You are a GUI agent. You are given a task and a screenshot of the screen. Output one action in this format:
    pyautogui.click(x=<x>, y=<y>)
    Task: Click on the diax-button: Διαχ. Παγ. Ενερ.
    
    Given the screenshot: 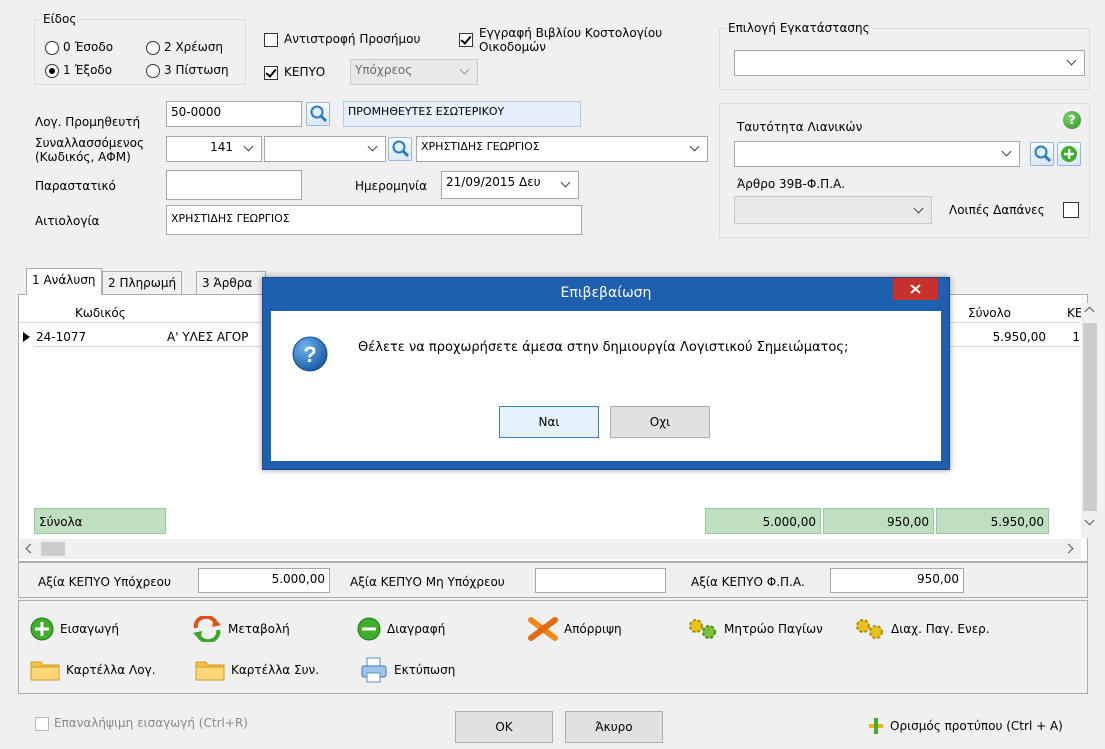 What is the action you would take?
    pyautogui.click(x=922, y=629)
    